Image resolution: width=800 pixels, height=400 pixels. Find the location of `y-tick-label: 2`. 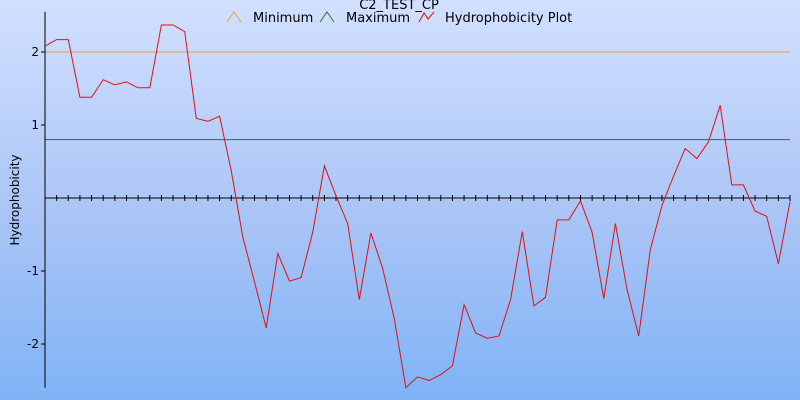

y-tick-label: 2 is located at coordinates (35, 52).